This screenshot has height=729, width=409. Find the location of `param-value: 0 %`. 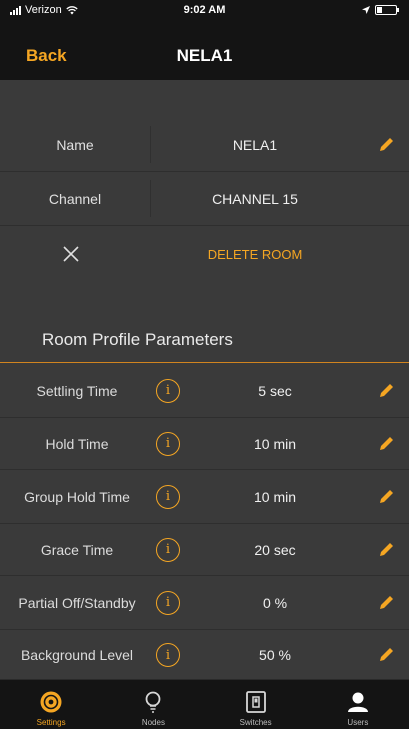

param-value: 0 % is located at coordinates (275, 602).